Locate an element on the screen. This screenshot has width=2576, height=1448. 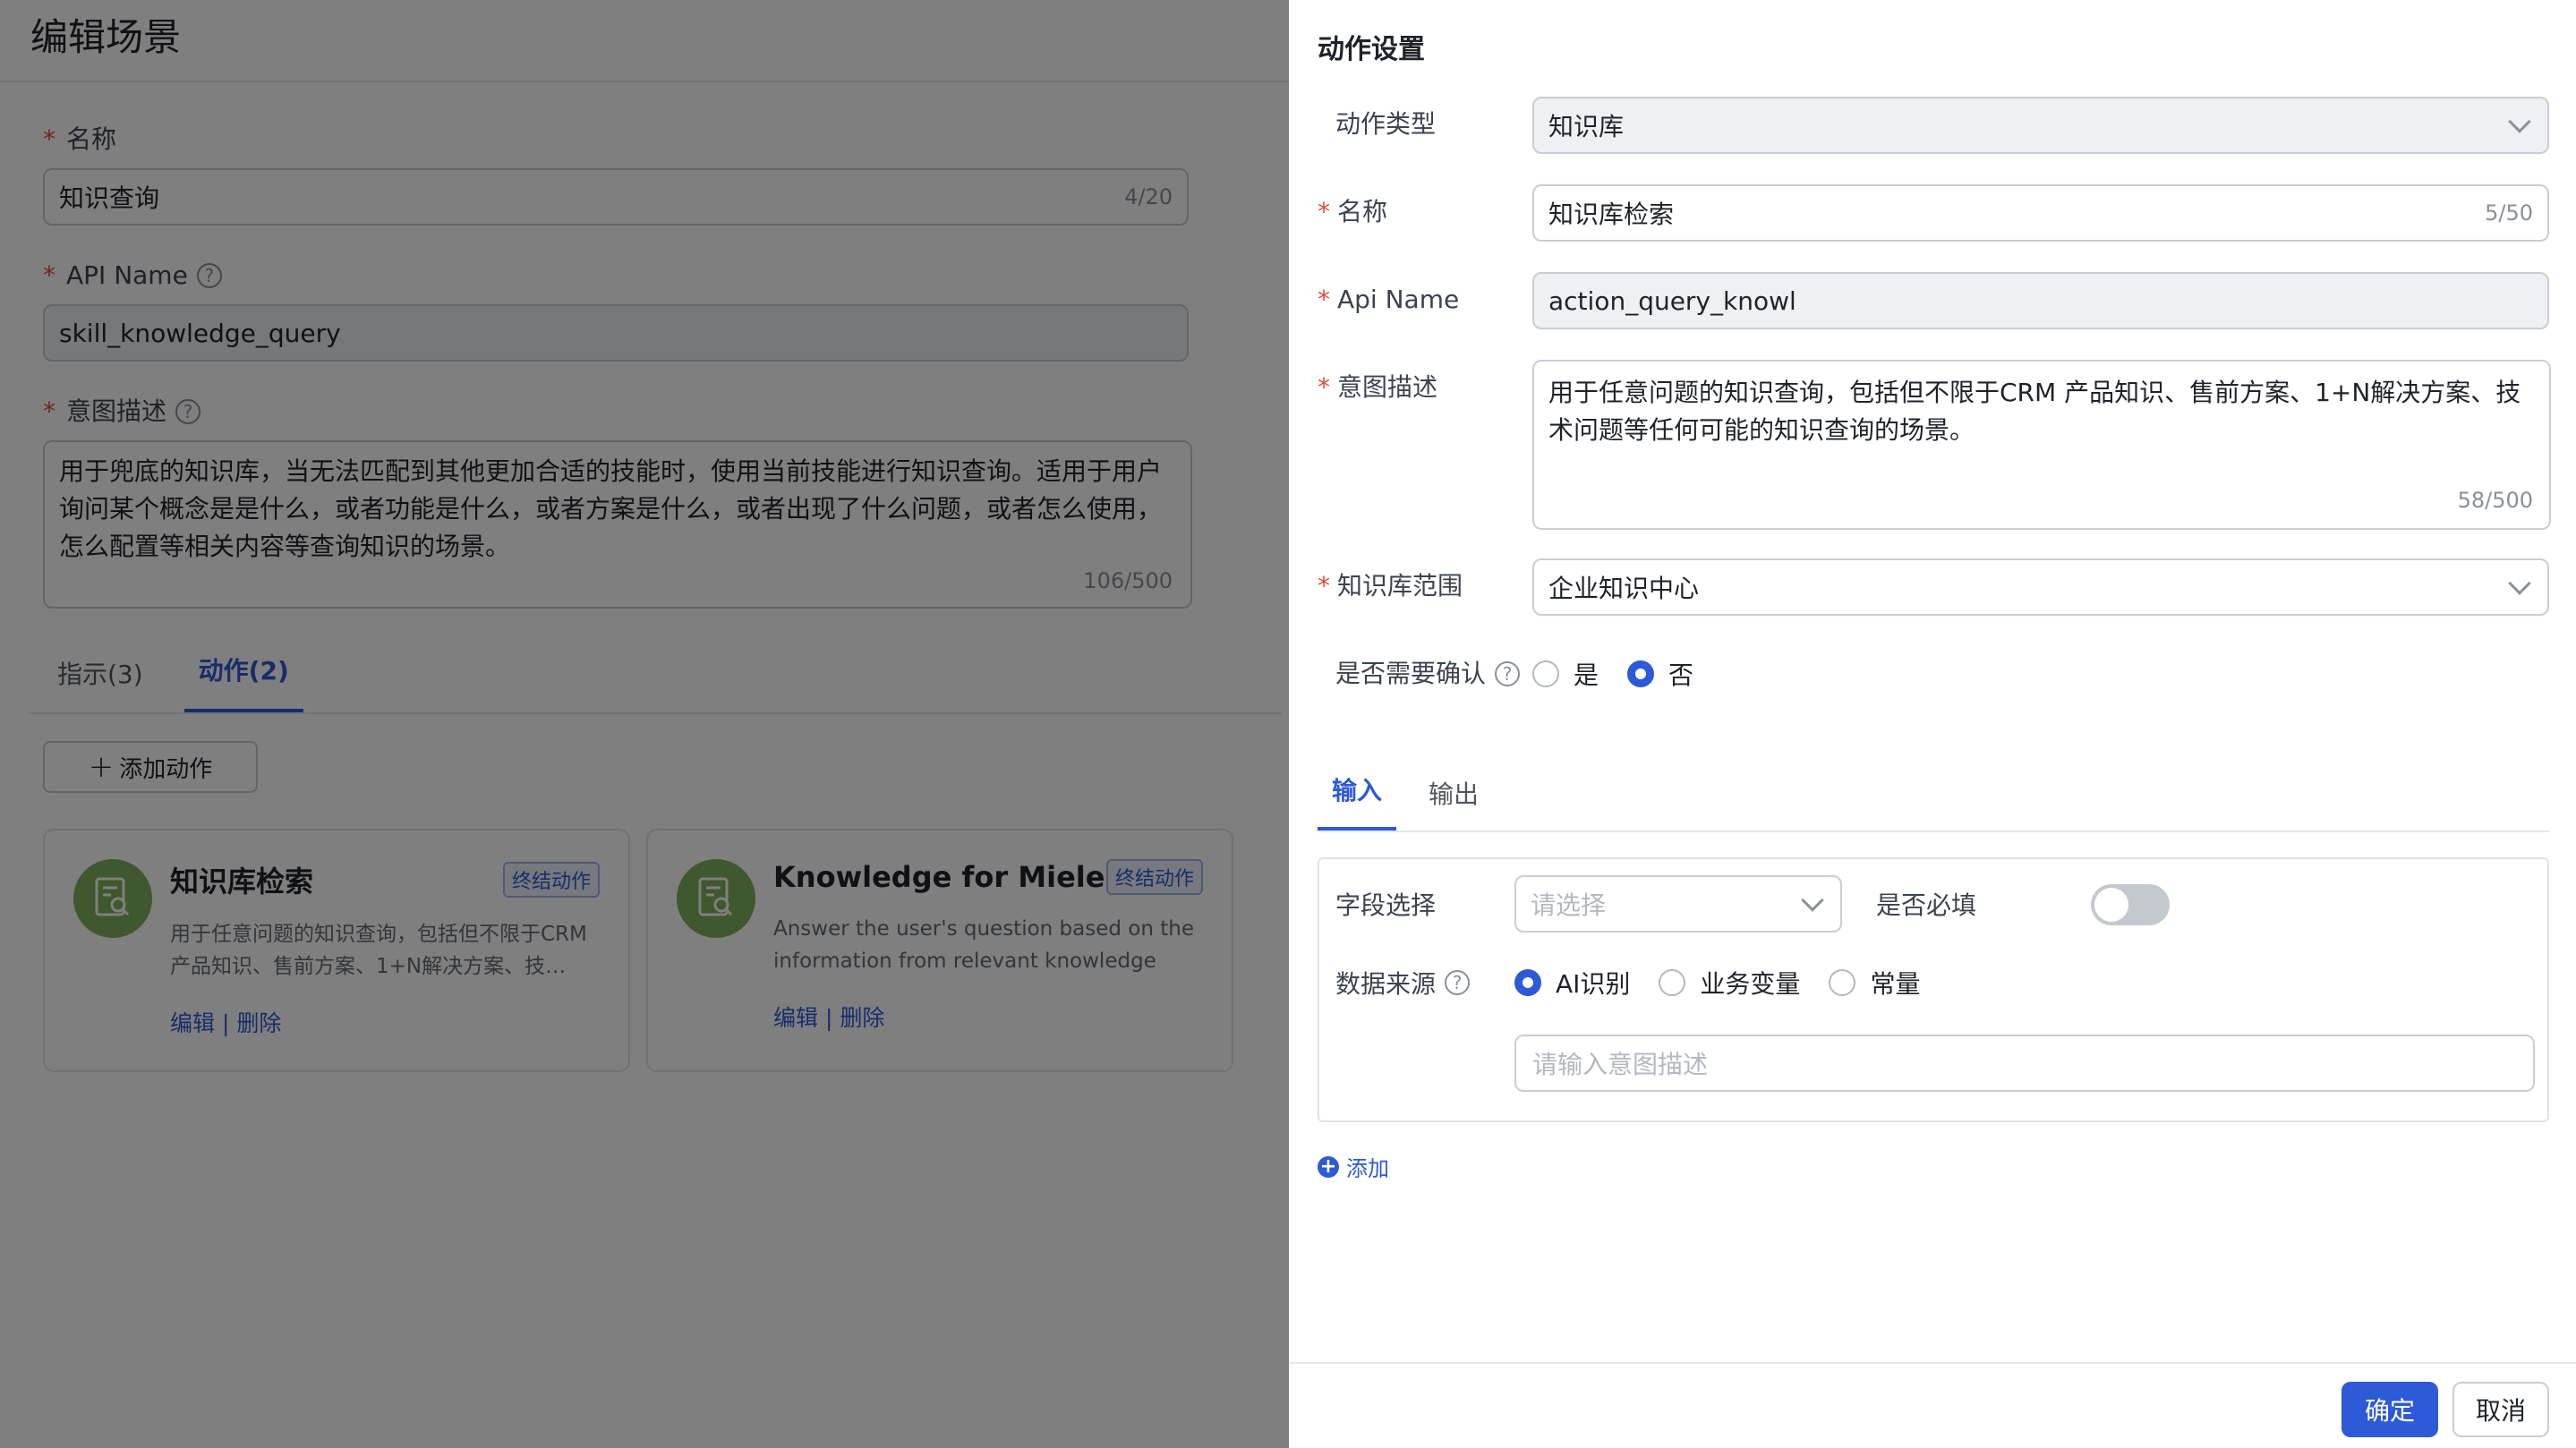
api-name-row: * Api Name is located at coordinates (1425, 300).